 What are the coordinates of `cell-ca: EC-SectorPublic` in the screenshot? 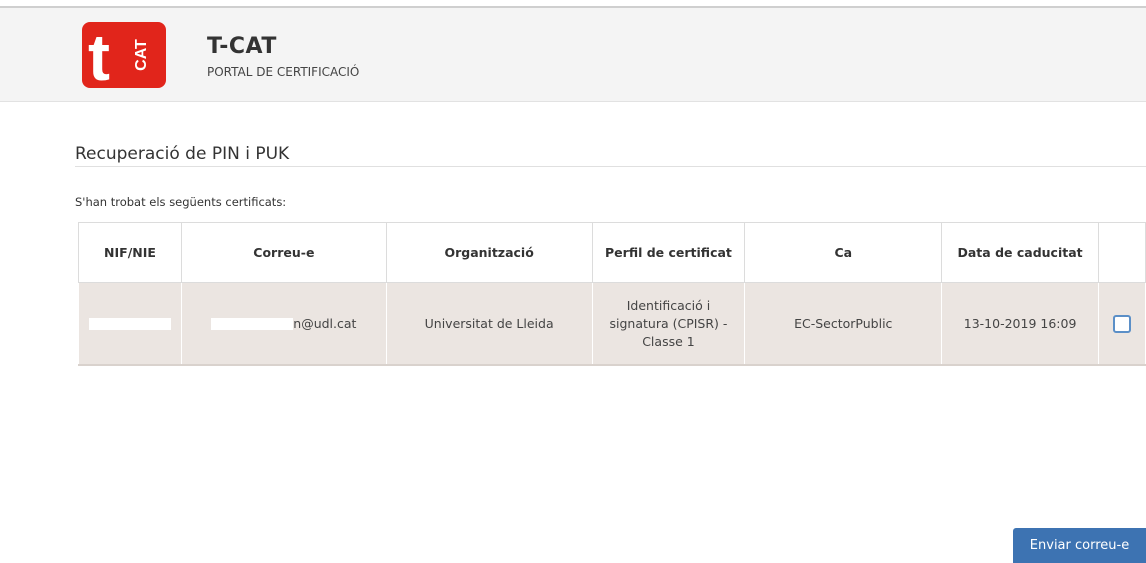 It's located at (843, 324).